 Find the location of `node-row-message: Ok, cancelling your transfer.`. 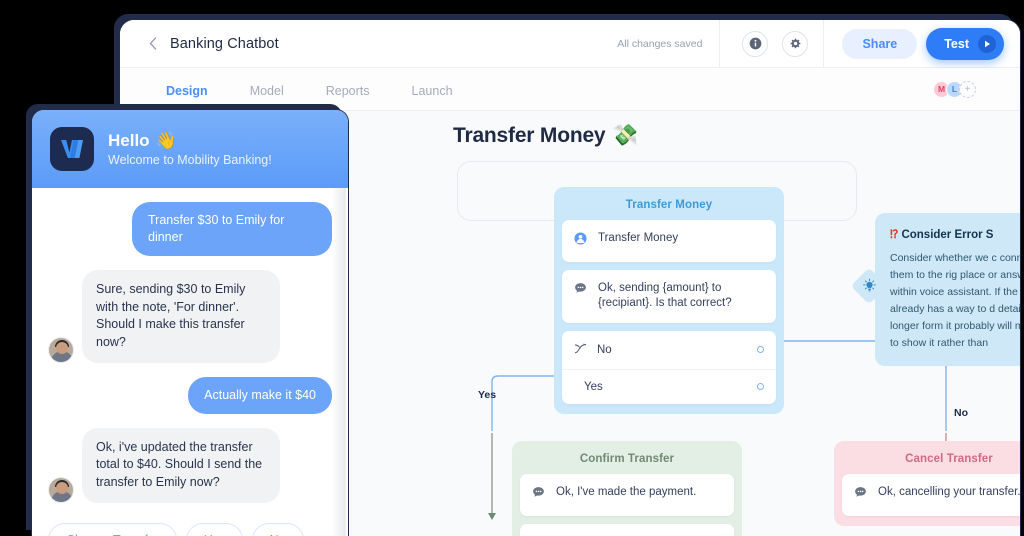

node-row-message: Ok, cancelling your transfer. is located at coordinates (931, 495).